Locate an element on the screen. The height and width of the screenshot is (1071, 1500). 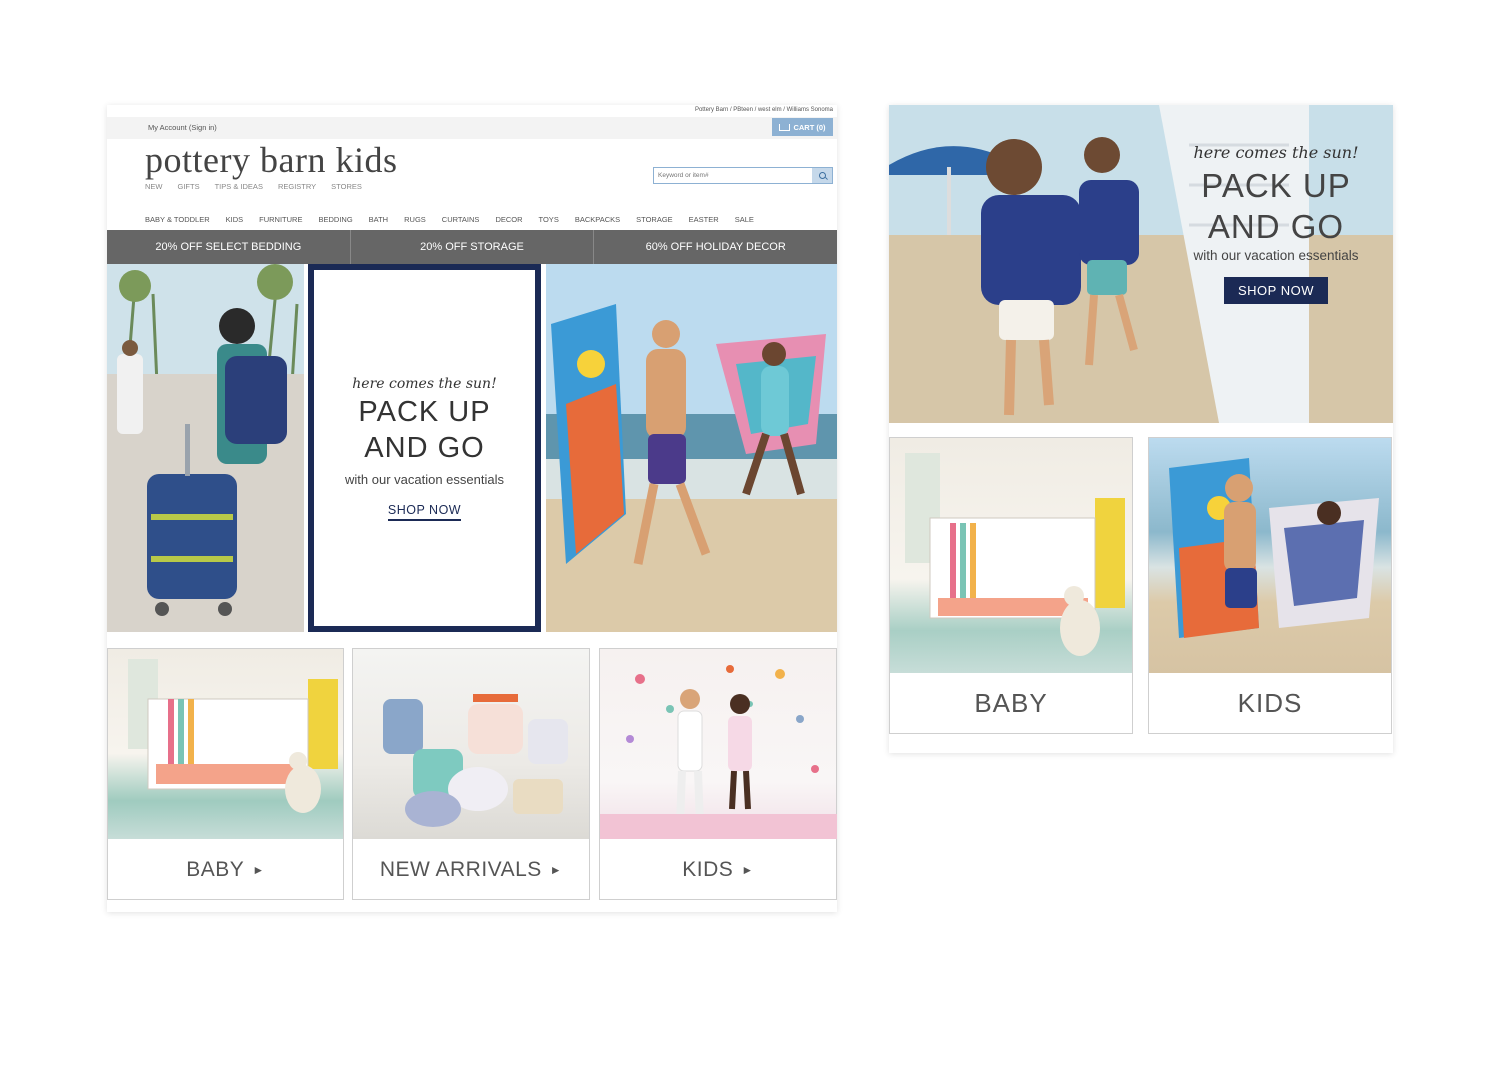
subnav-item: GIFTS is located at coordinates (189, 186).